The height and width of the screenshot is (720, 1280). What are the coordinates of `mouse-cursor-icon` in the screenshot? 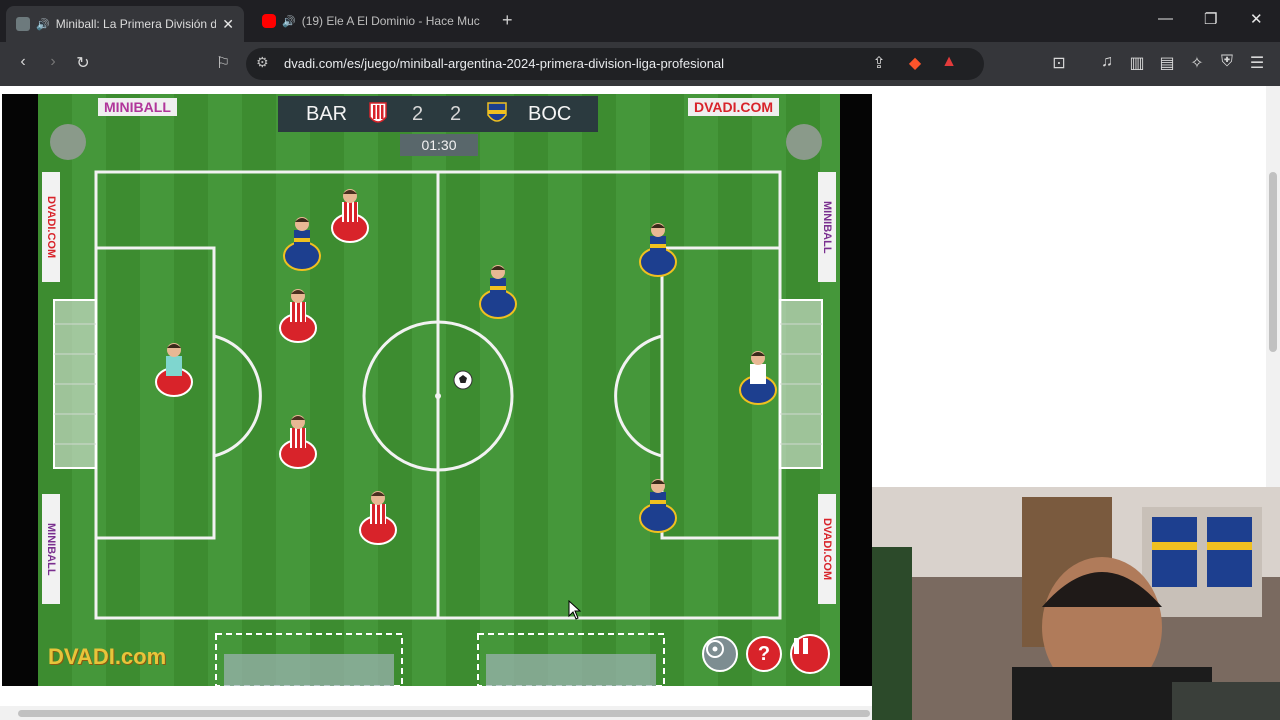 It's located at (575, 610).